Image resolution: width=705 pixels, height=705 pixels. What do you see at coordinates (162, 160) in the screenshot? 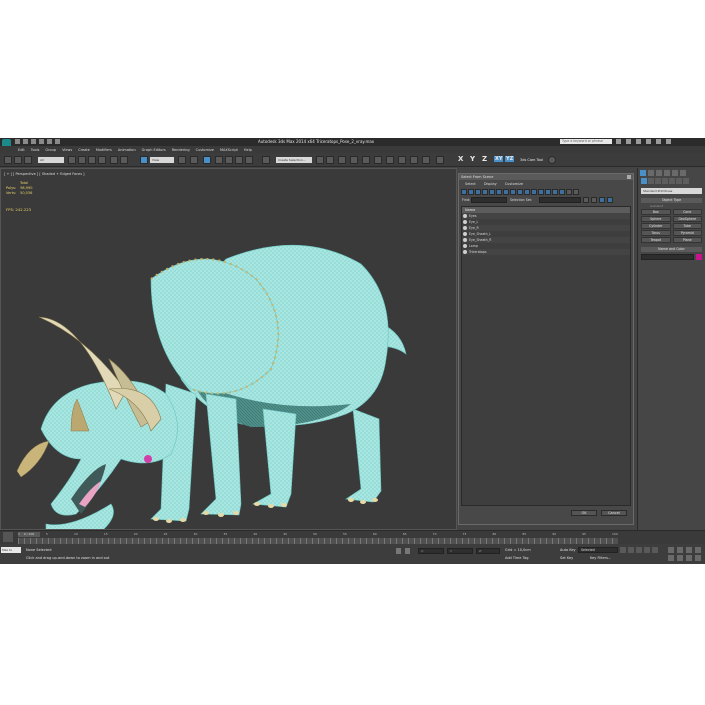
I see `reference-coordinate-dropdown: View` at bounding box center [162, 160].